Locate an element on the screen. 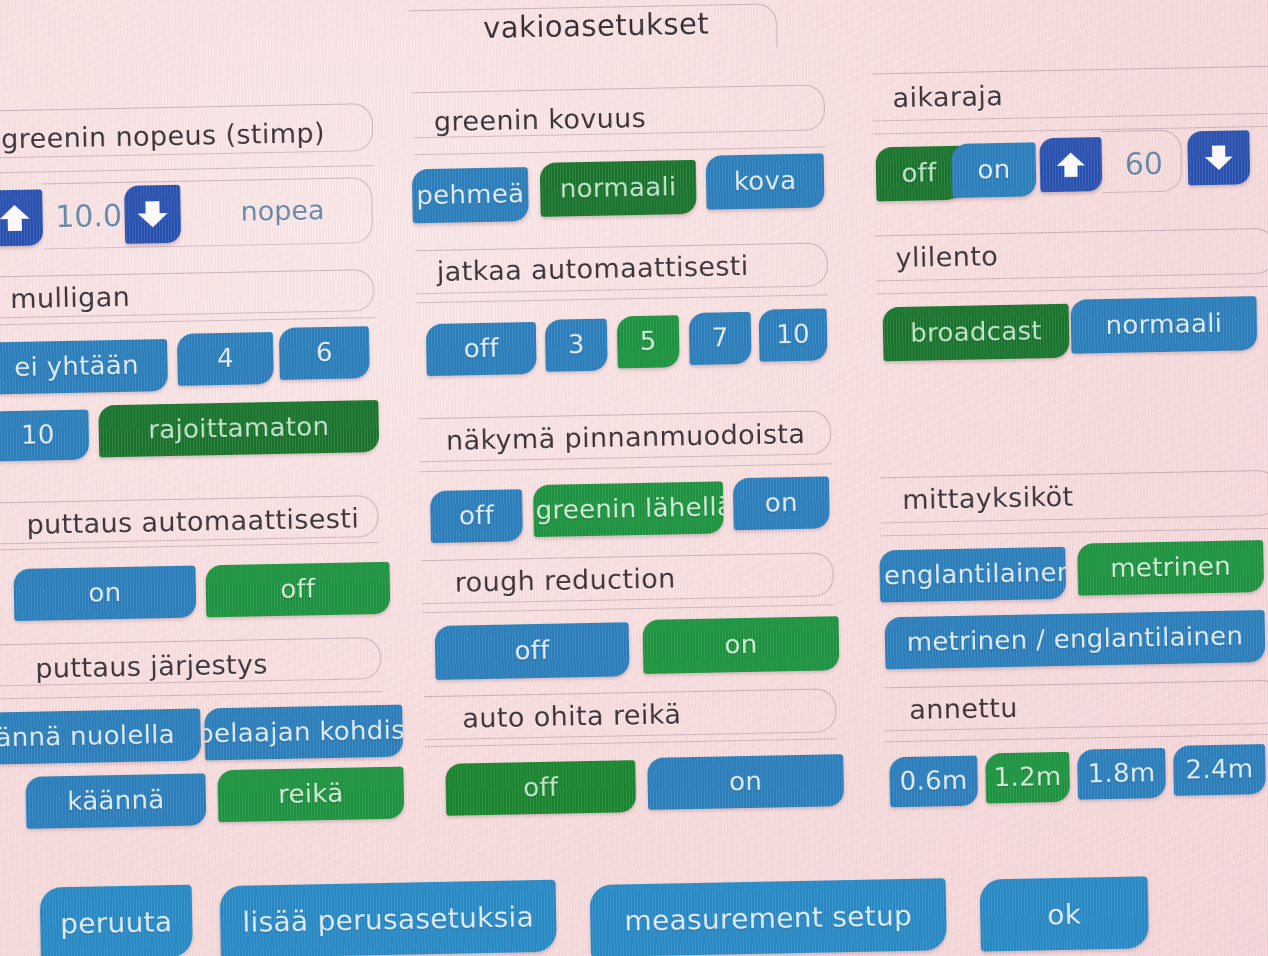  mulligan-option-3: 10 is located at coordinates (45, 435).